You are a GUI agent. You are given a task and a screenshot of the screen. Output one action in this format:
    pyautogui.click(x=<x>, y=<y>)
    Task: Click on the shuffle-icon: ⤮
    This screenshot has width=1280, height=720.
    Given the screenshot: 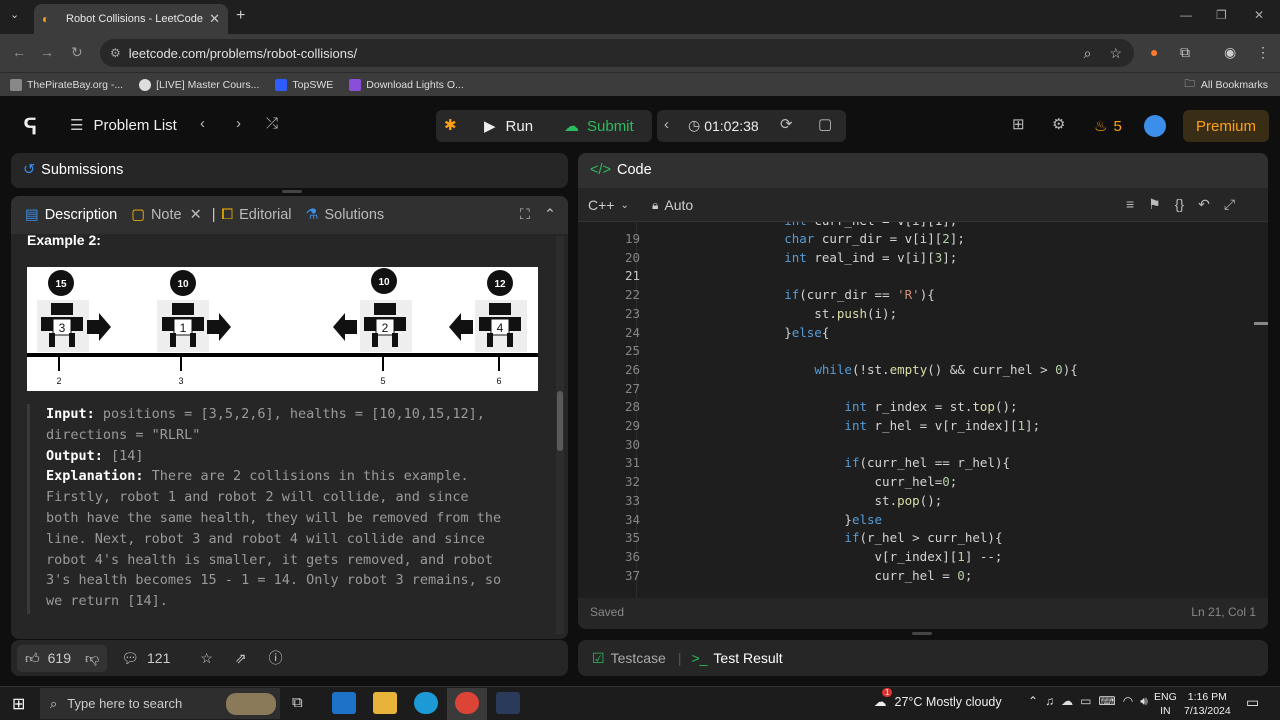 What is the action you would take?
    pyautogui.click(x=272, y=123)
    